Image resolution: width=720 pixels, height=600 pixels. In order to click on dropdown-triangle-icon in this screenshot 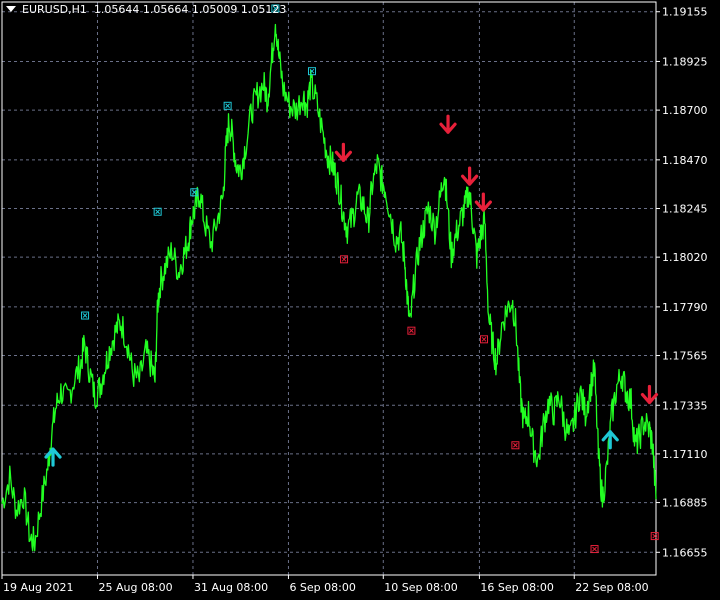, I will do `click(11, 9)`.